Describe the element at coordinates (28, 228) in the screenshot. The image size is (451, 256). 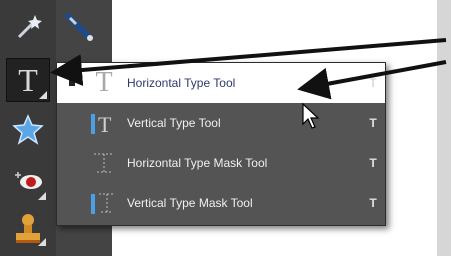
I see `clone-stamp-tool` at that location.